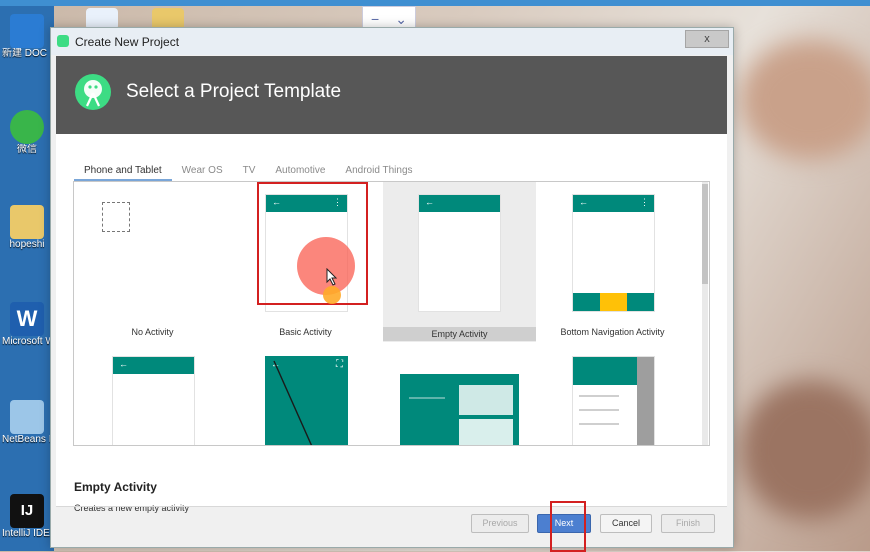 The height and width of the screenshot is (552, 870). Describe the element at coordinates (375, 19) in the screenshot. I see `minus-icon: −` at that location.